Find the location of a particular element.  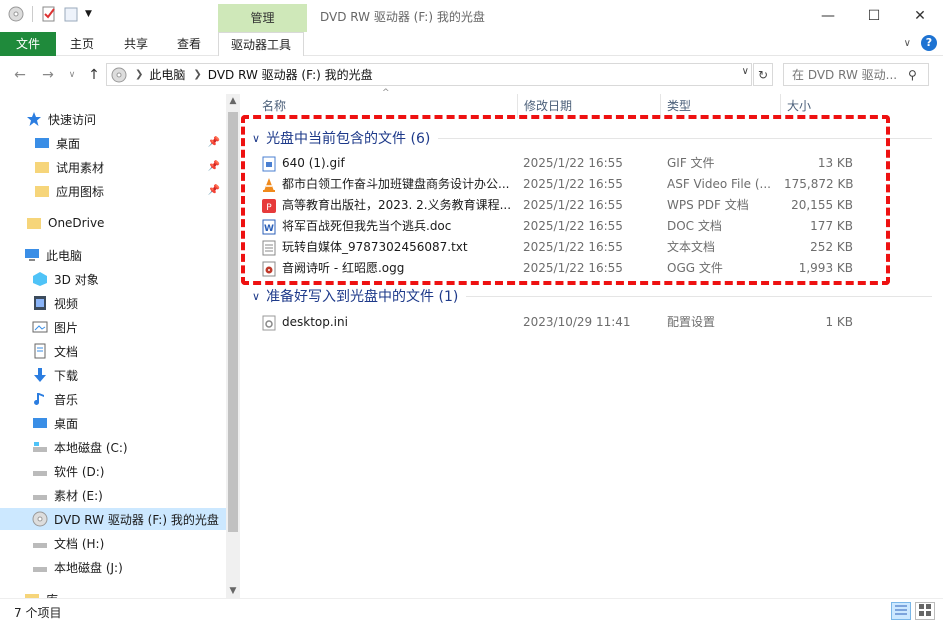

sidebar-item-label: 文档 is located at coordinates (66, 351).